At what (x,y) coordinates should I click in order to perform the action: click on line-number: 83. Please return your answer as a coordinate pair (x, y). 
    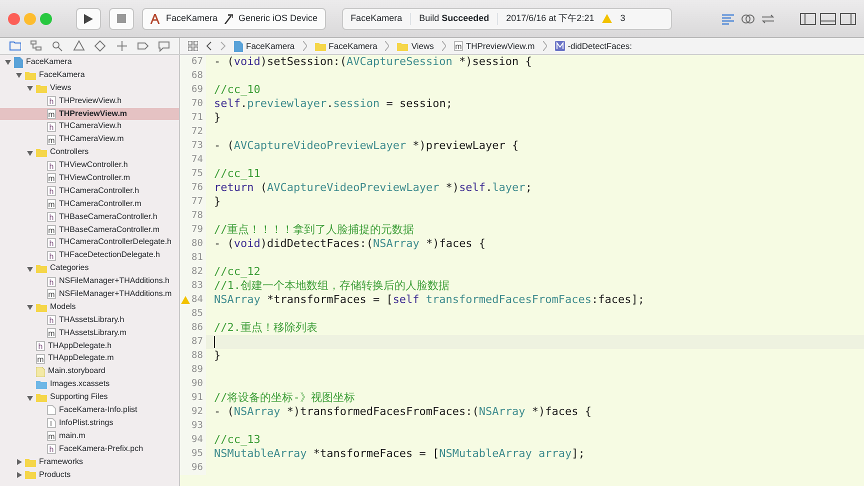
    Looking at the image, I should click on (197, 285).